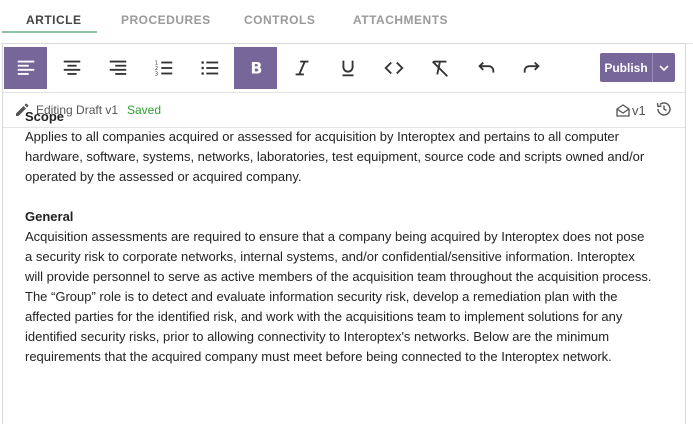 The width and height of the screenshot is (693, 424). What do you see at coordinates (400, 20) in the screenshot?
I see `tab-attachments: ATTACHMENTS` at bounding box center [400, 20].